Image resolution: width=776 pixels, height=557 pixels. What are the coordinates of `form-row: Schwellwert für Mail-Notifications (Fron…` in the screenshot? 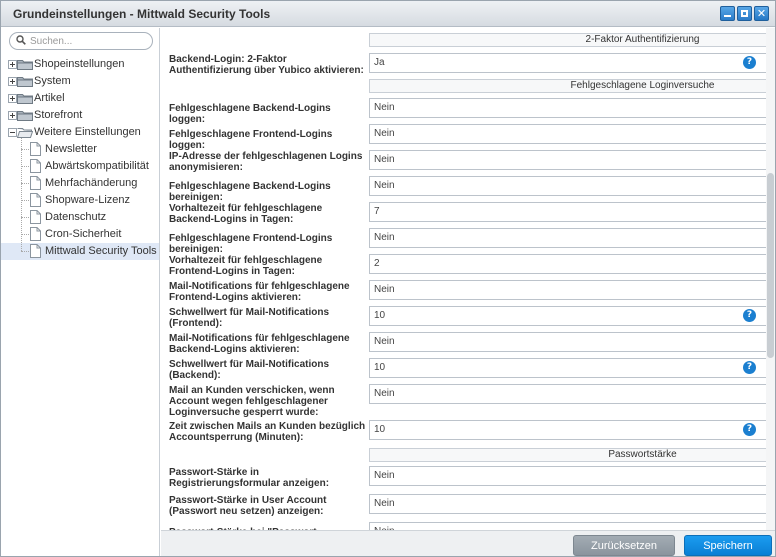 It's located at (463, 319).